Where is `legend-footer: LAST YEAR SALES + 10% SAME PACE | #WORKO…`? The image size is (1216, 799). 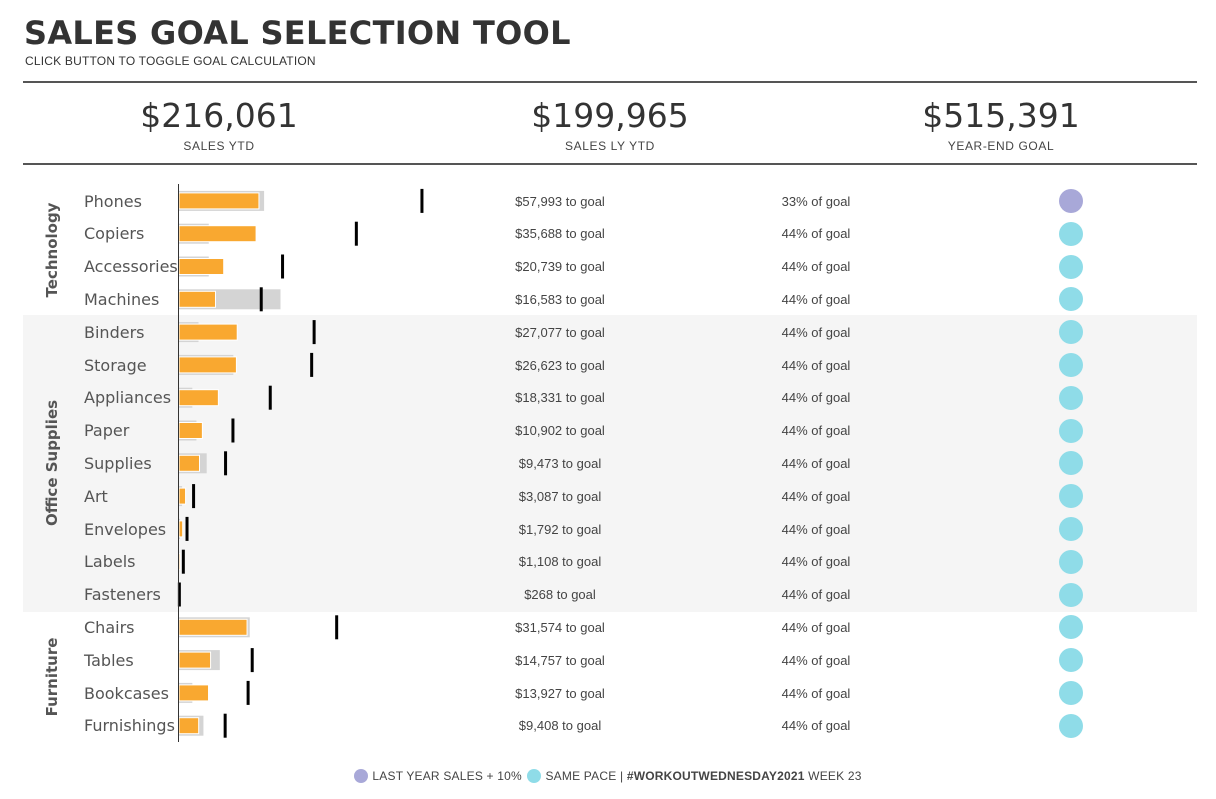
legend-footer: LAST YEAR SALES + 10% SAME PACE | #WORKO… is located at coordinates (608, 776).